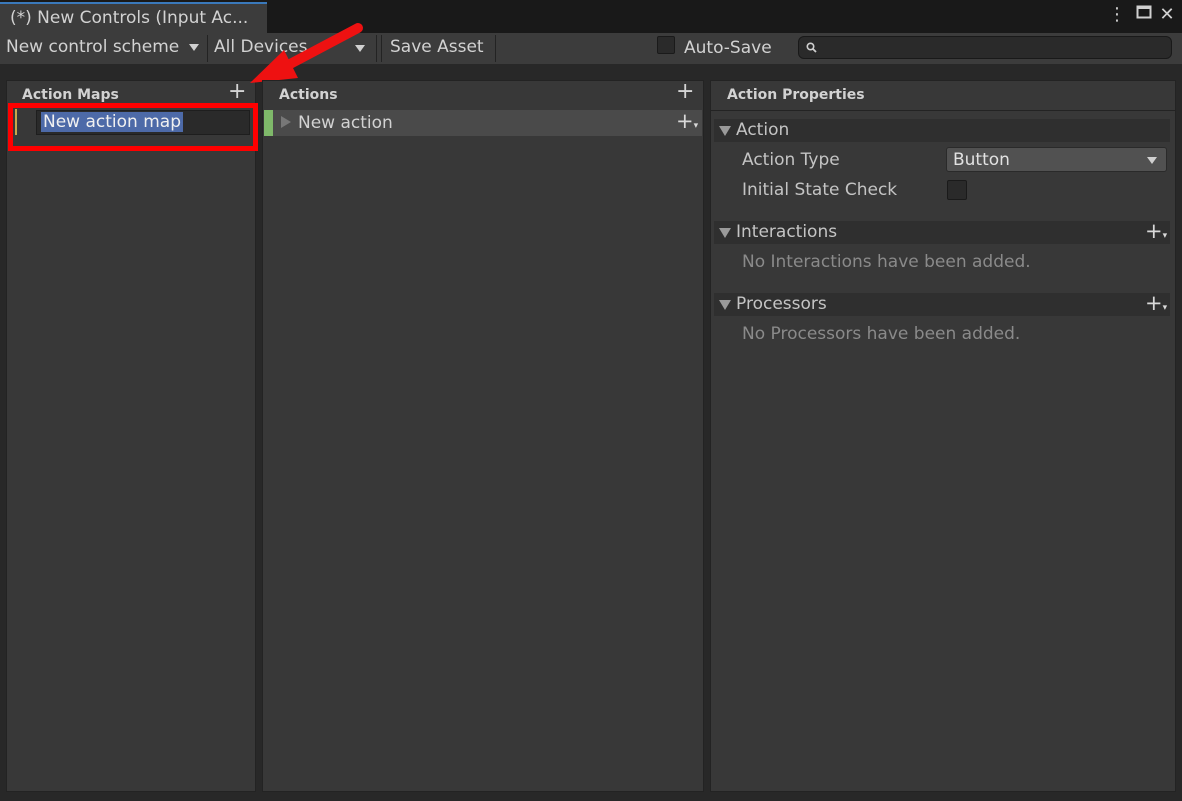 The height and width of the screenshot is (801, 1182). What do you see at coordinates (1156, 305) in the screenshot?
I see `add-processor-icon: +▾` at bounding box center [1156, 305].